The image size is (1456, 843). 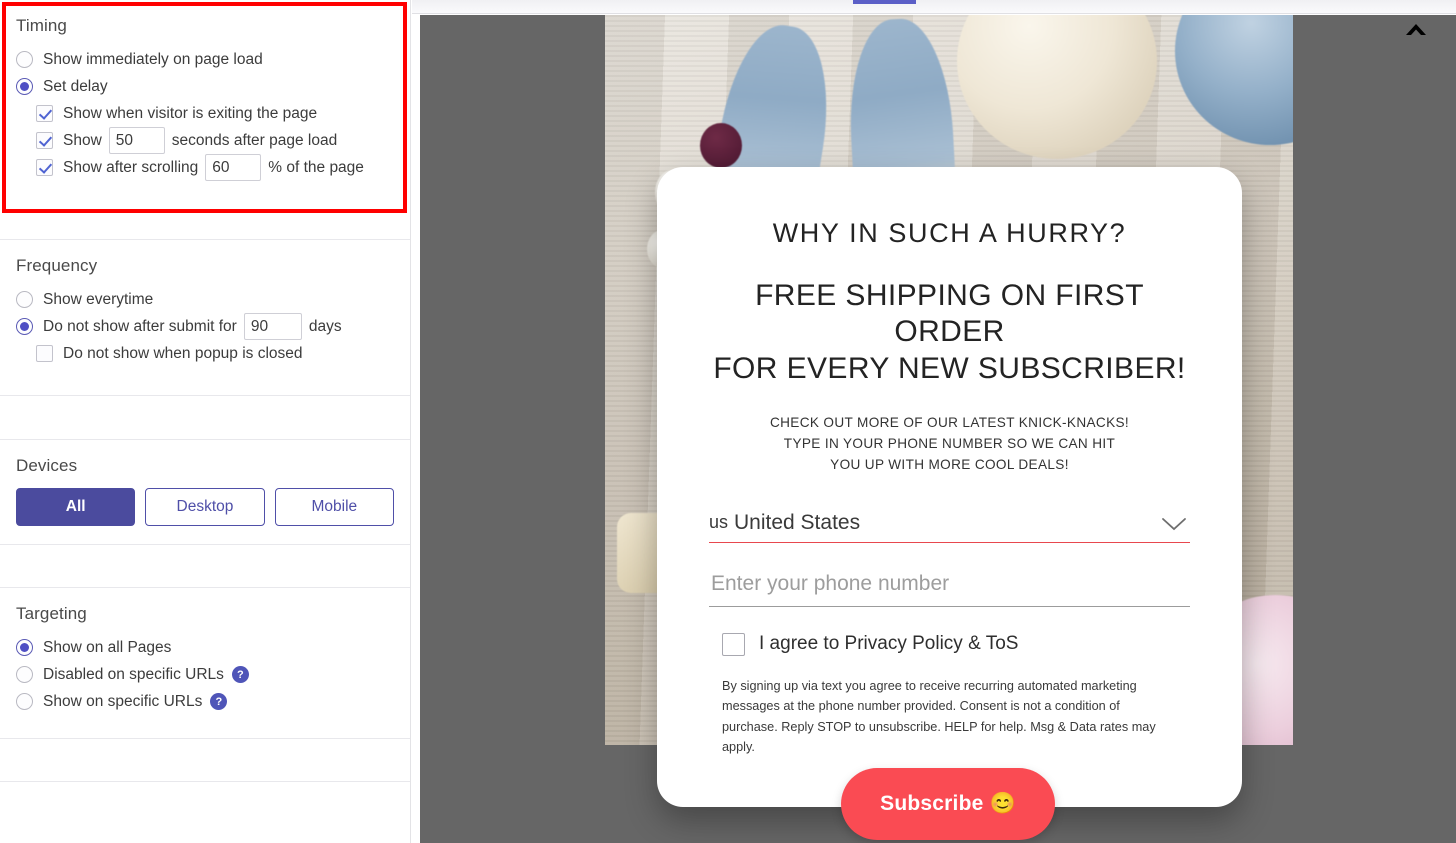 I want to click on popup-body-line2: TYPE IN YOUR PHONE NUMBER SO WE CAN HIT, so click(x=949, y=443).